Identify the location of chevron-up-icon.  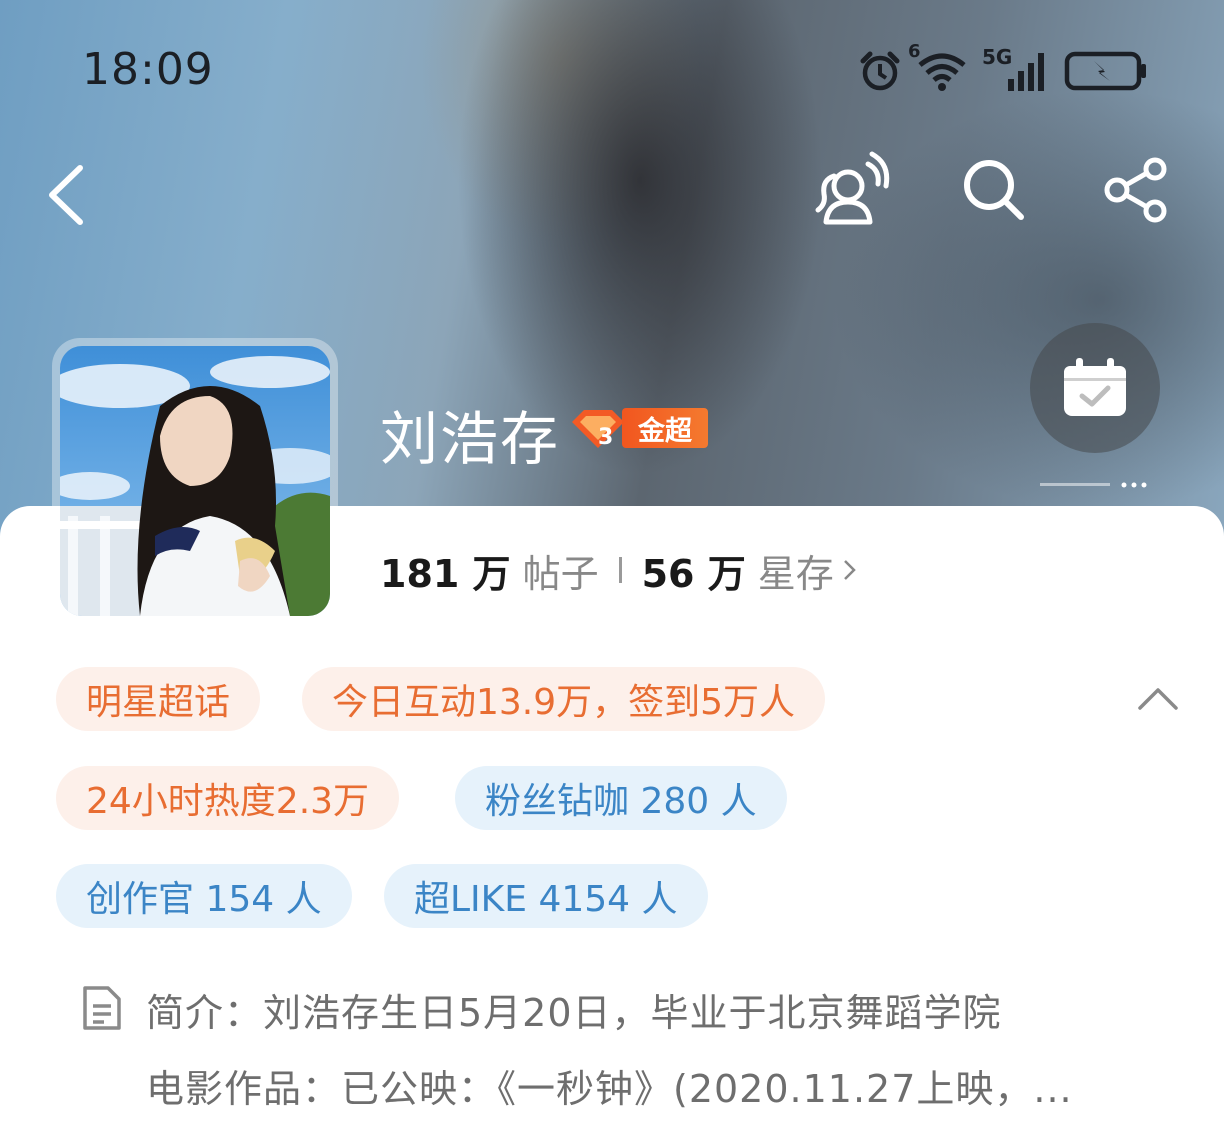
(1158, 698).